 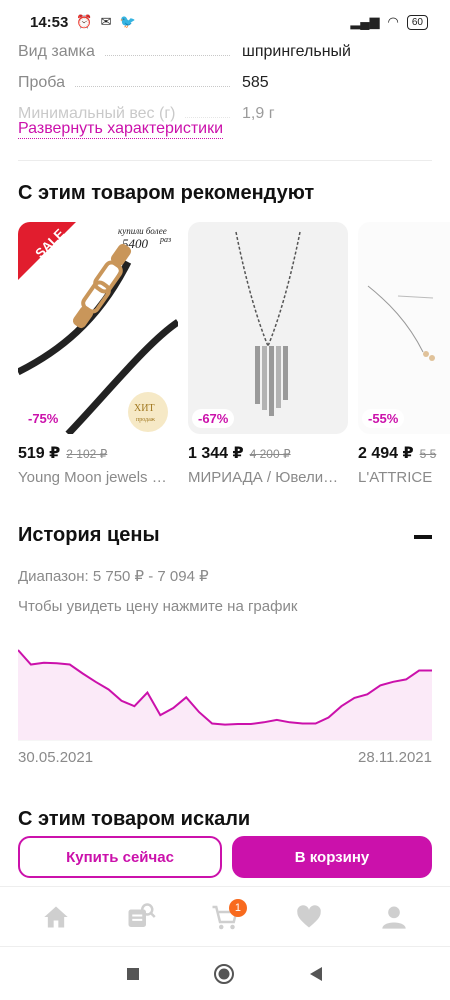 I want to click on tab-home, so click(x=56, y=917).